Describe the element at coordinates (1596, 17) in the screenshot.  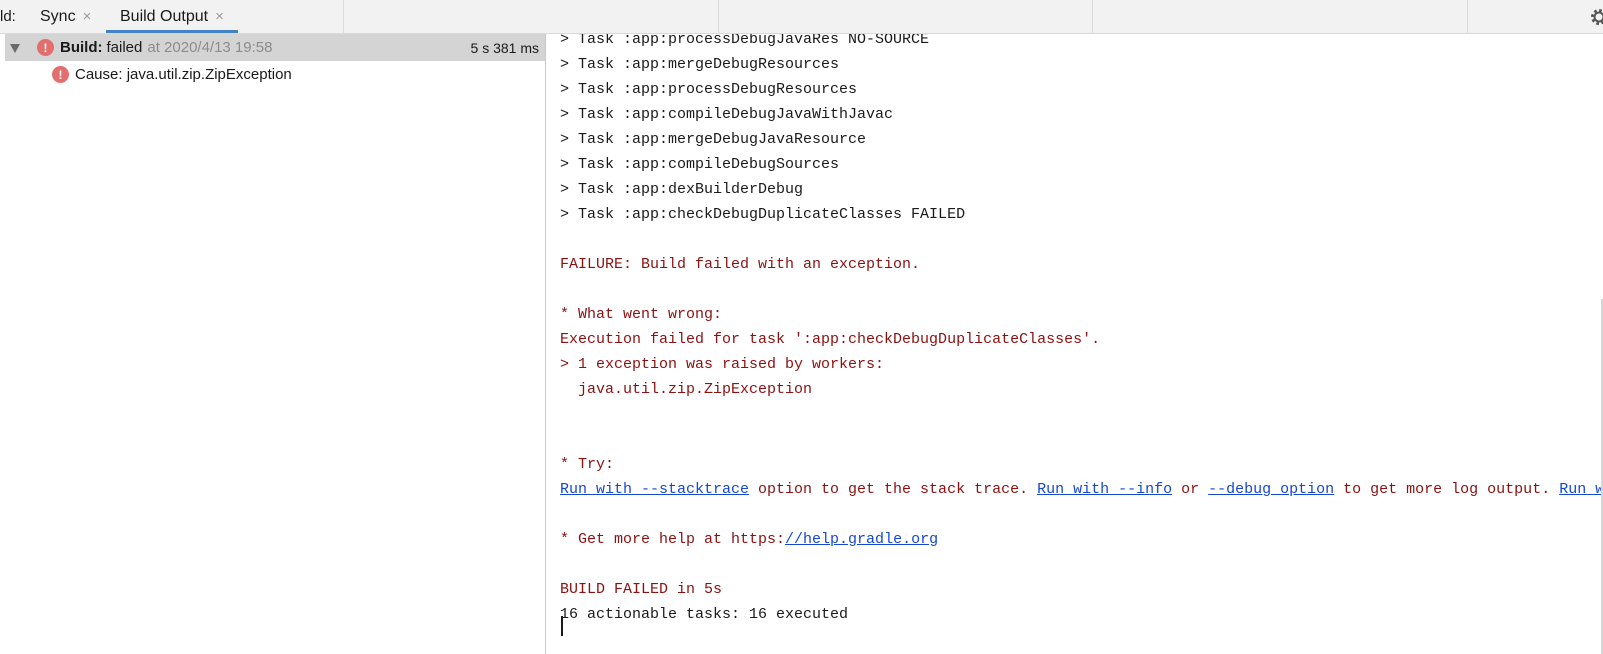
I see `gear-icon` at that location.